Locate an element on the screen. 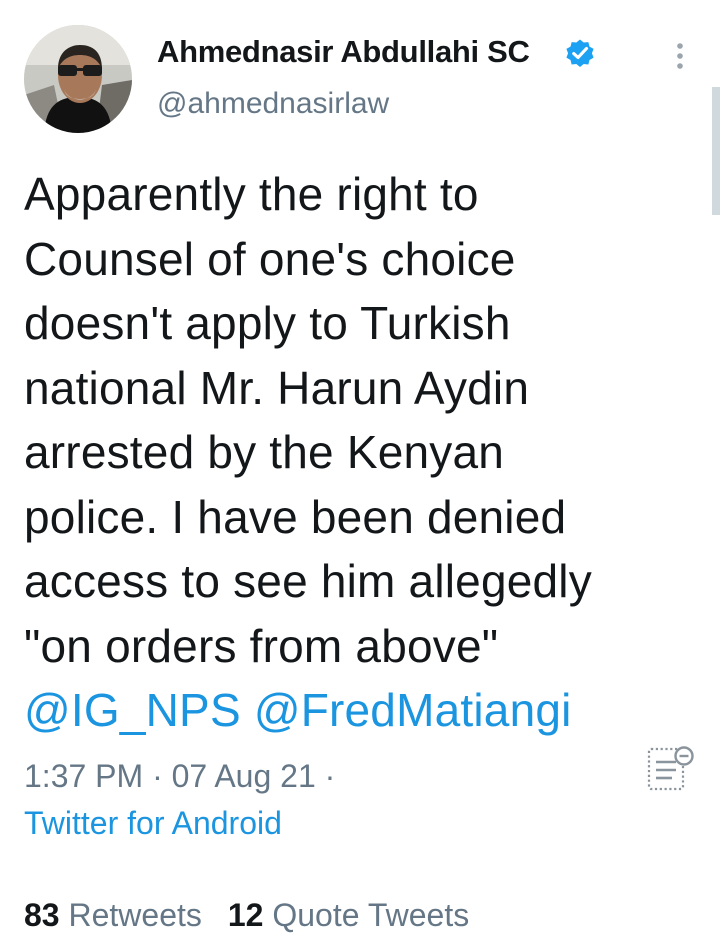  scrollbar is located at coordinates (716, 151).